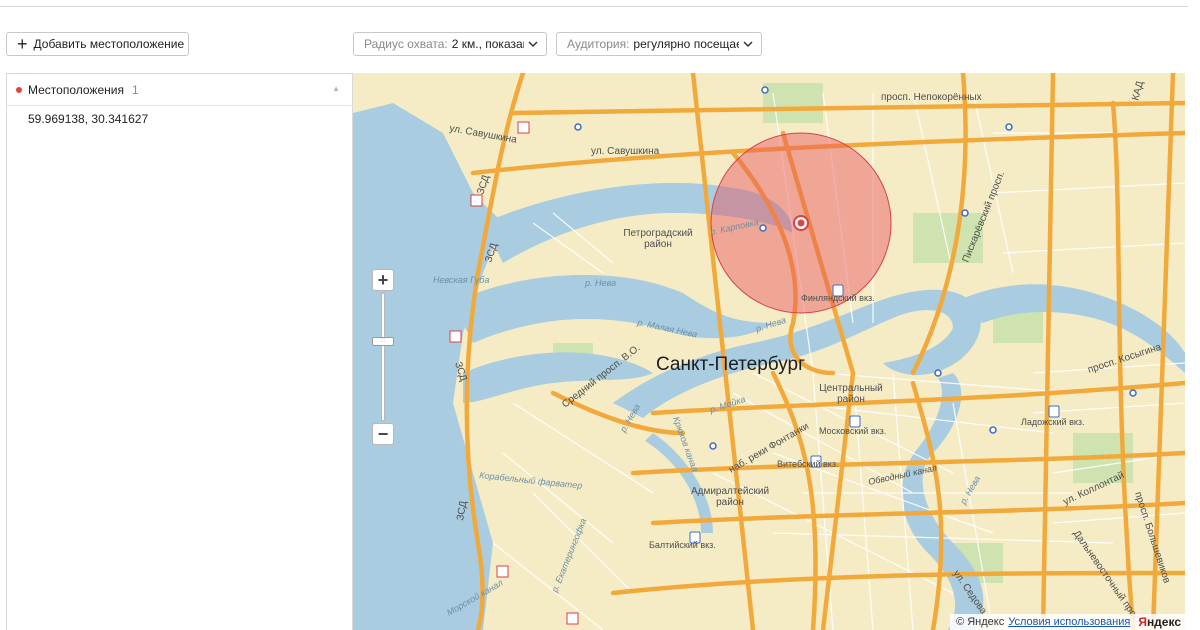 The image size is (1200, 630). What do you see at coordinates (658, 244) in the screenshot?
I see `district-label-petrogradsky-2: район` at bounding box center [658, 244].